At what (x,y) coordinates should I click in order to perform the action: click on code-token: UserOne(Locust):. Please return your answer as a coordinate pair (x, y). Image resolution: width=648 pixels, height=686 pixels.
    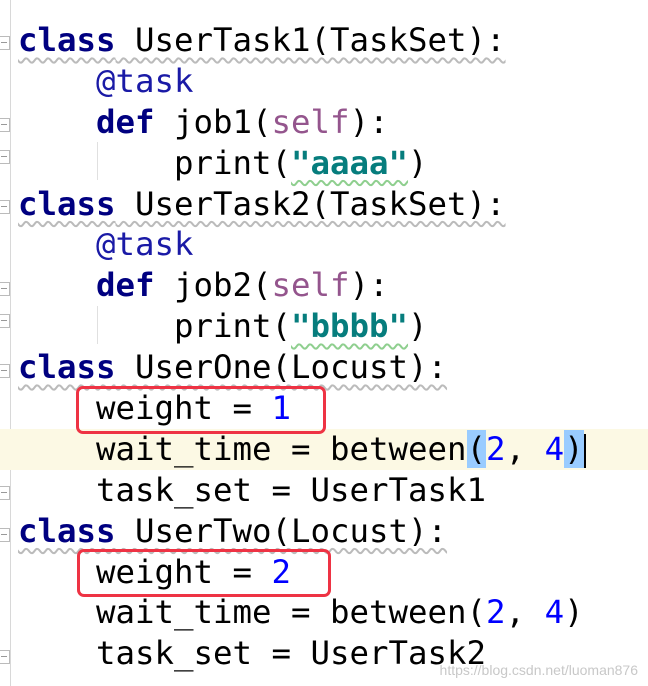
    Looking at the image, I should click on (281, 367).